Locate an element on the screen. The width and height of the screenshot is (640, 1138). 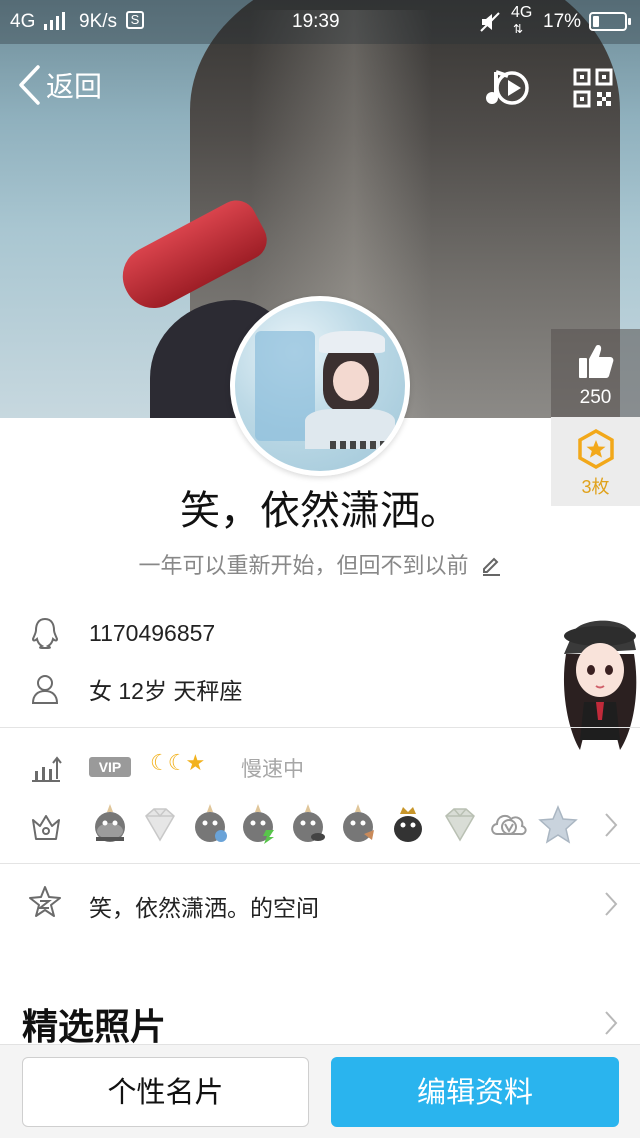
cloud-v-badge-icon is located at coordinates (509, 825).